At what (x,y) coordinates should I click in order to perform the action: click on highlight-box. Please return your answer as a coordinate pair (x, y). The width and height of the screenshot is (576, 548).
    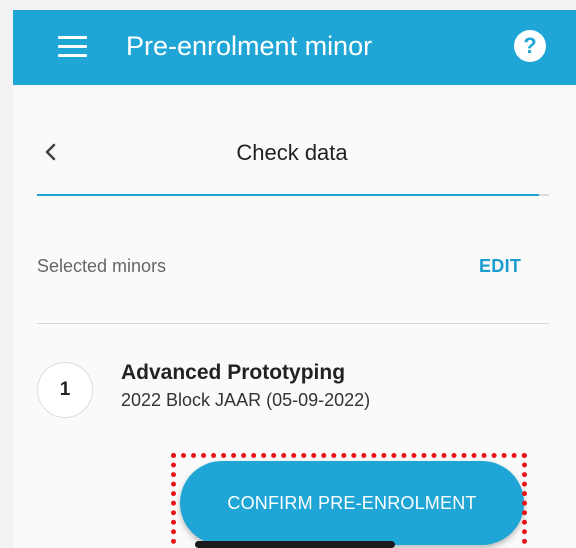
    Looking at the image, I should click on (349, 500).